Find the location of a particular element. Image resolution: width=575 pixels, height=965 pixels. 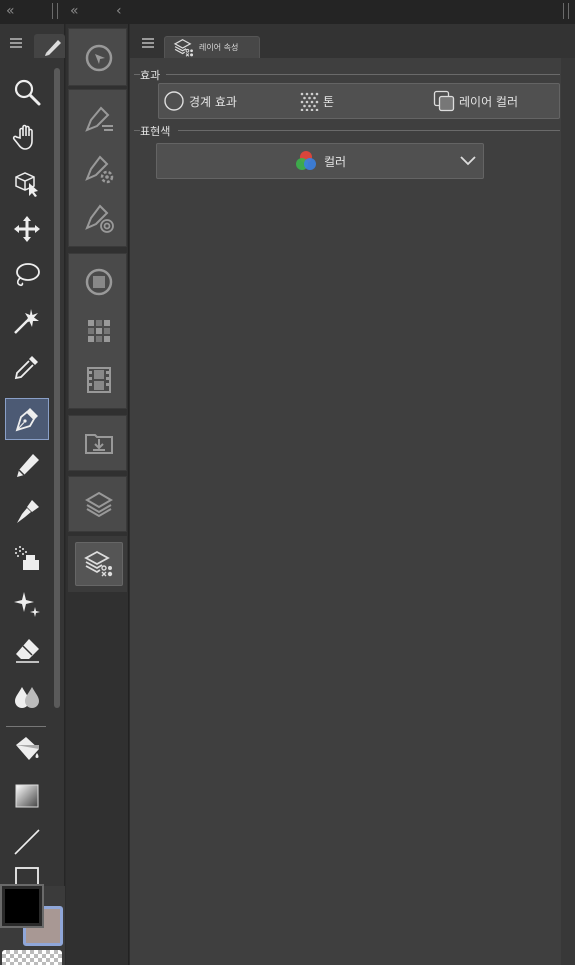

tool-lasso is located at coordinates (27, 275).